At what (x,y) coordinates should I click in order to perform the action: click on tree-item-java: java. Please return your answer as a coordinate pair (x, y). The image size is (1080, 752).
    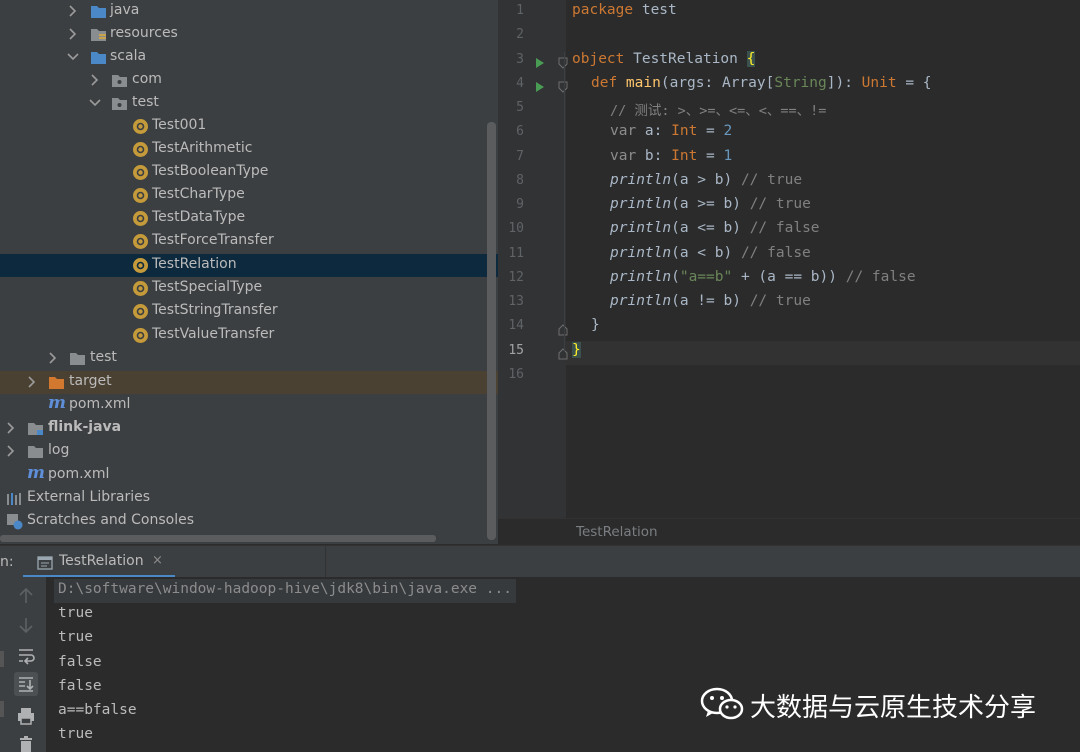
    Looking at the image, I should click on (249, 11).